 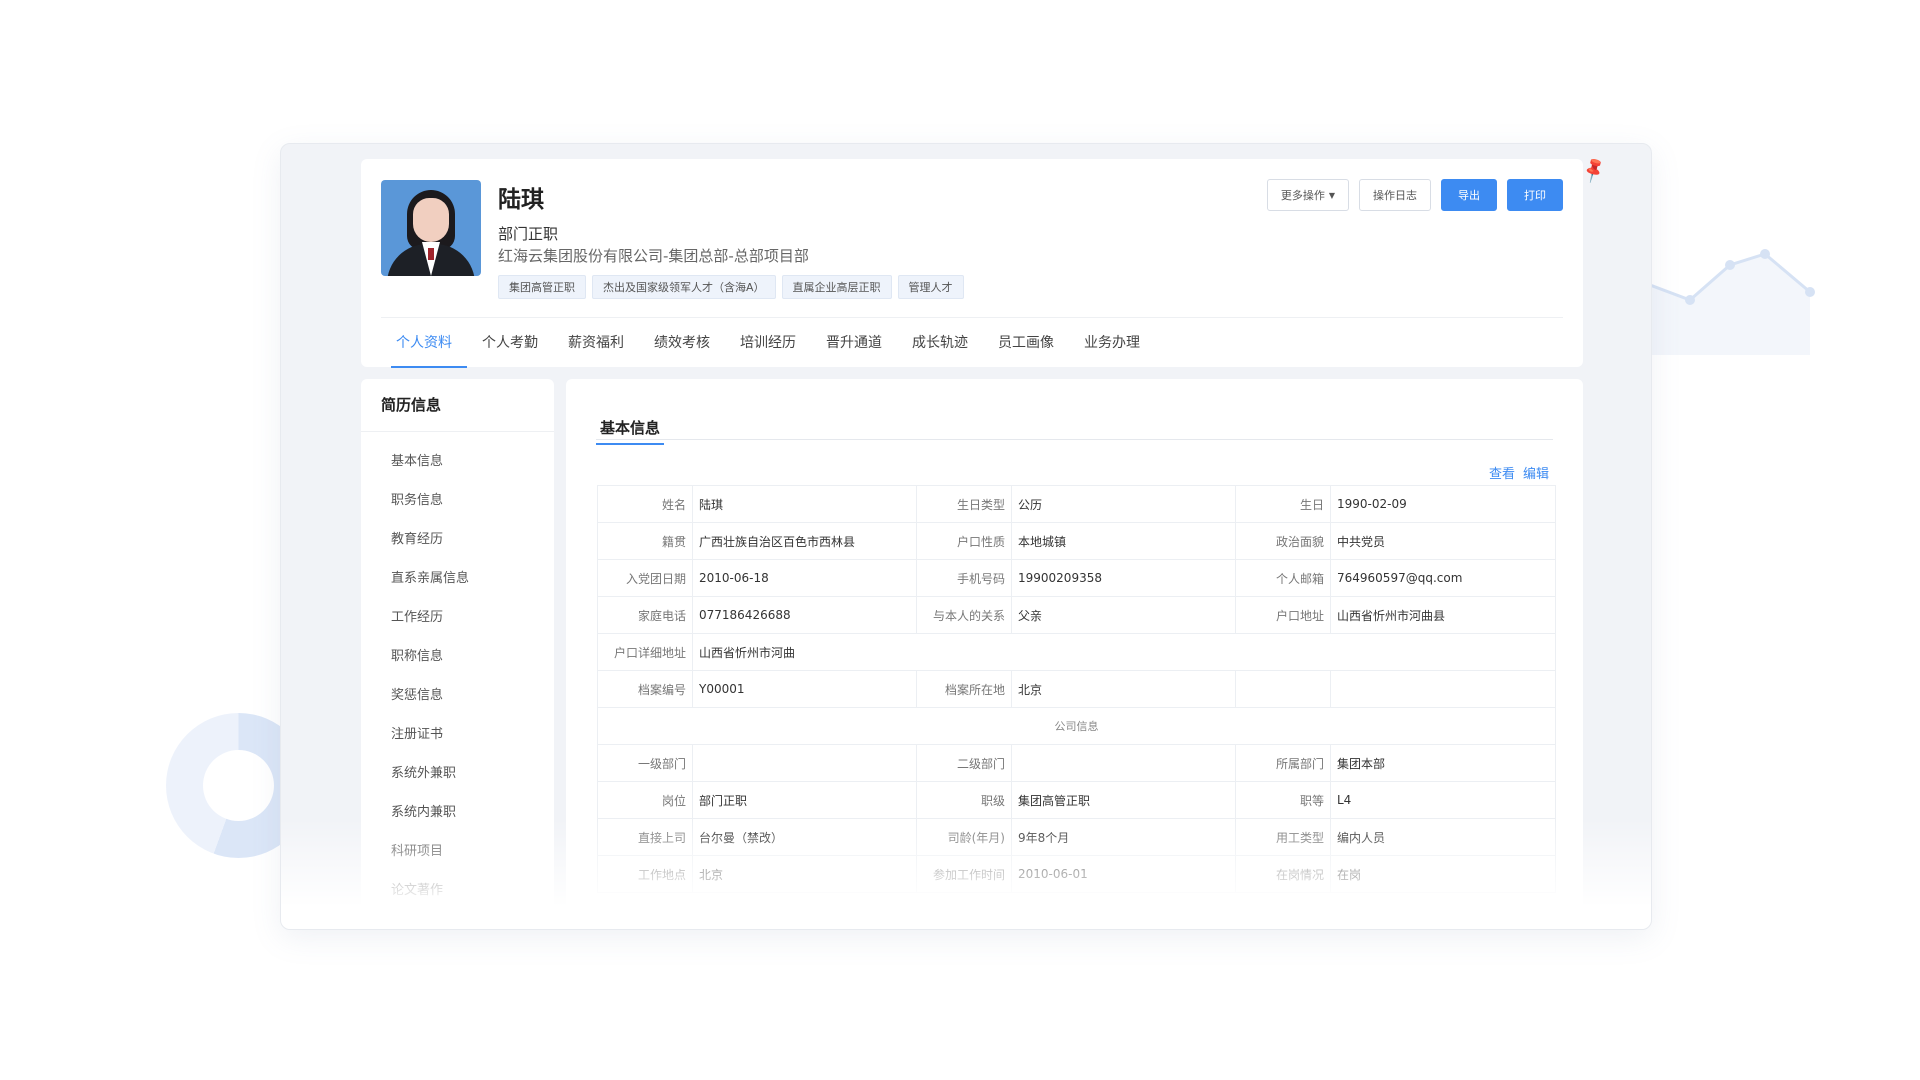 What do you see at coordinates (964, 578) in the screenshot?
I see `field-label: 手机号码` at bounding box center [964, 578].